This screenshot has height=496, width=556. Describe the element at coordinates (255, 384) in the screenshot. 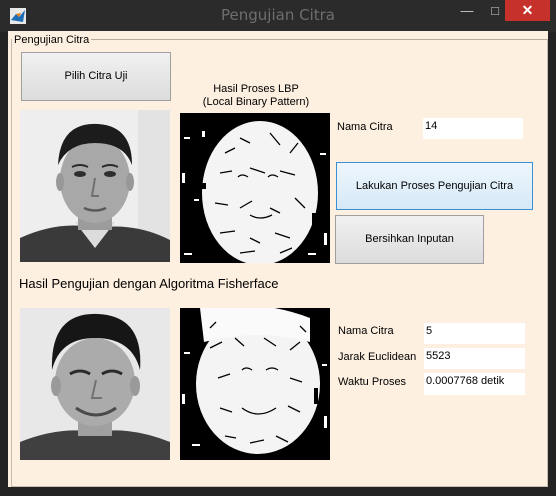

I see `result-lbp-image` at that location.